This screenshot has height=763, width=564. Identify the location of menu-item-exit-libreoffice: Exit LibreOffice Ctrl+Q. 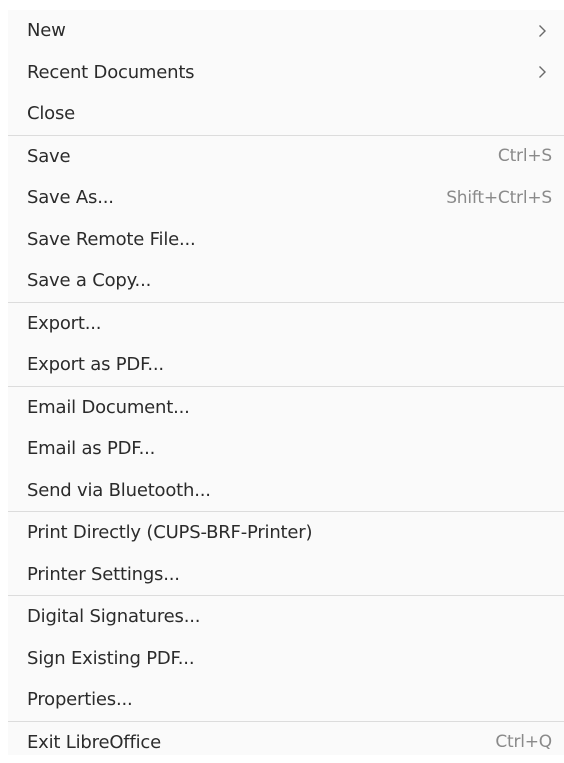
(286, 742).